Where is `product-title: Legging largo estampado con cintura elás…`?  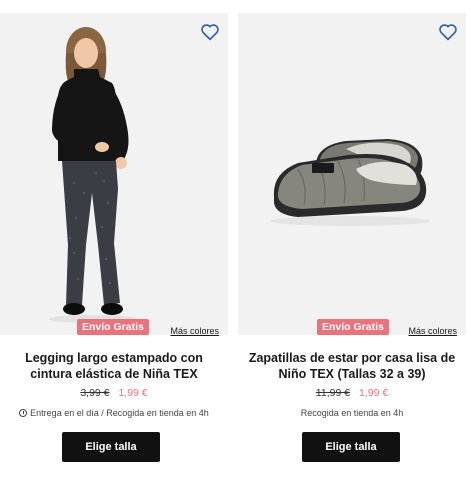 product-title: Legging largo estampado con cintura elás… is located at coordinates (114, 366).